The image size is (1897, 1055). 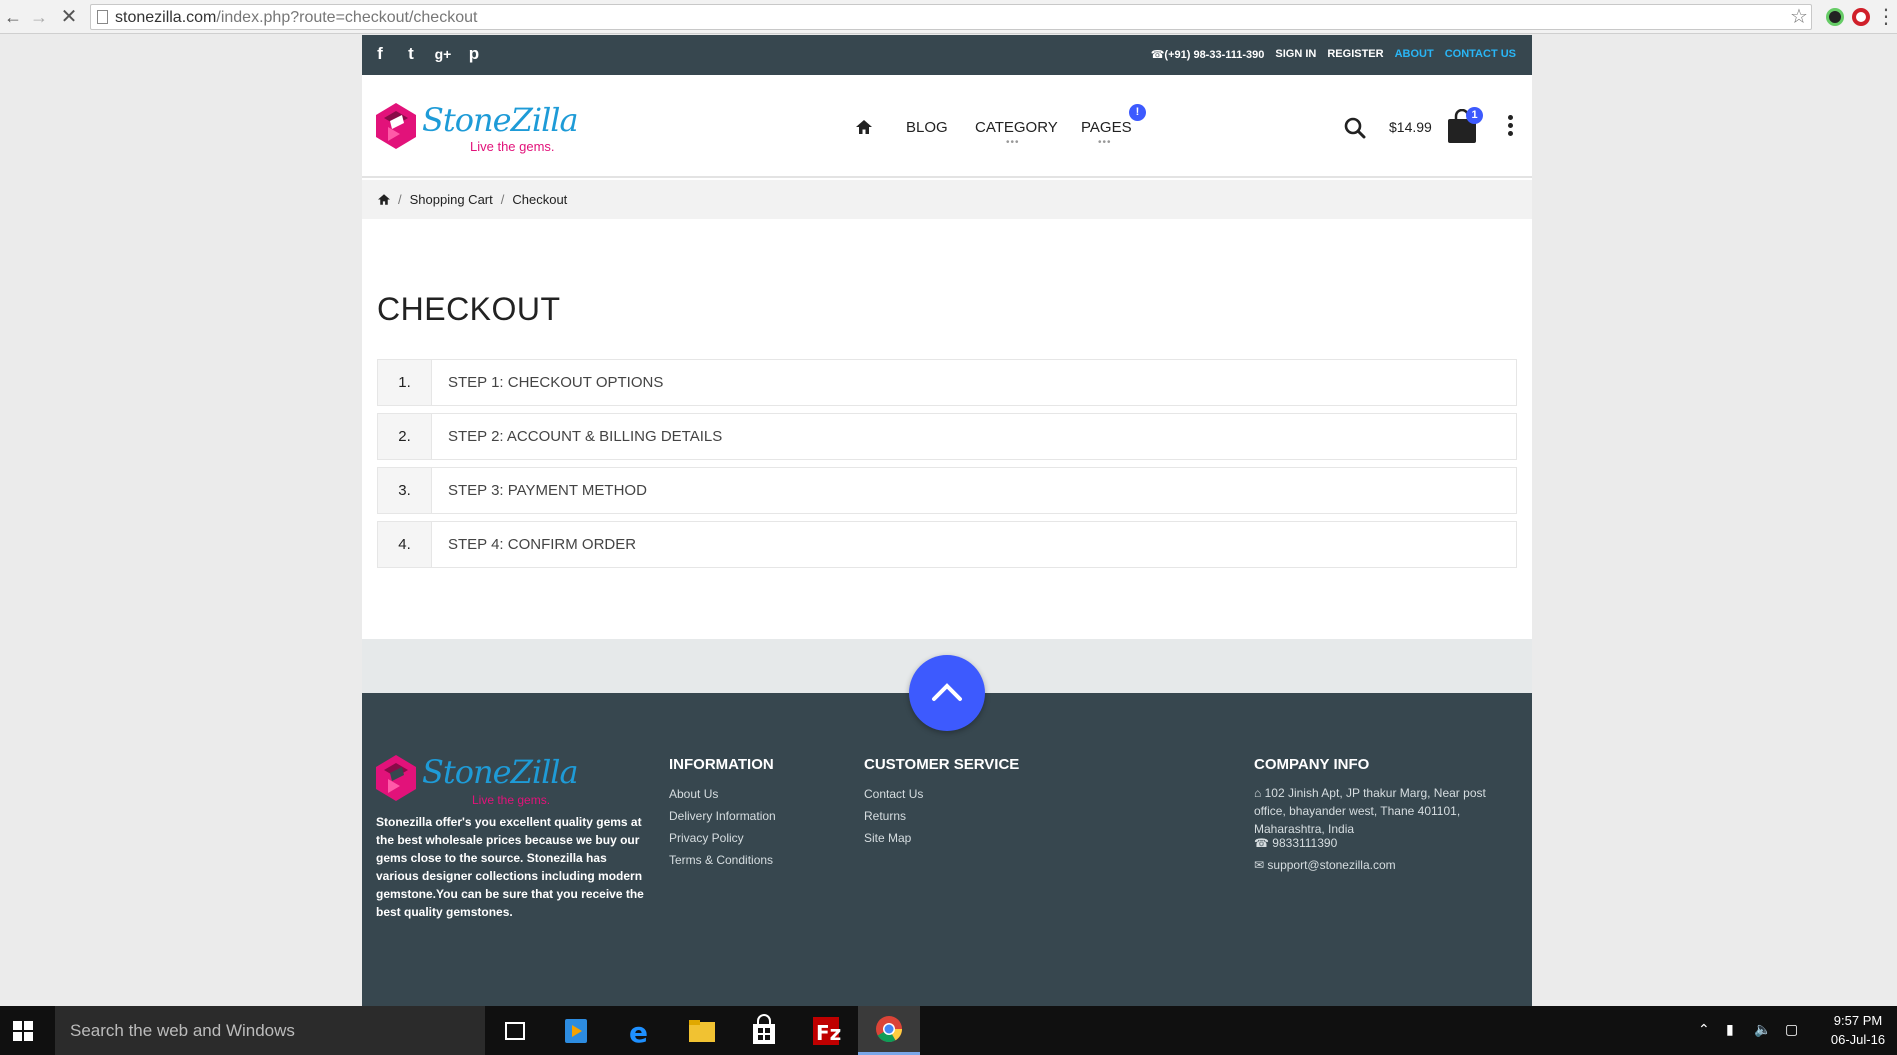 What do you see at coordinates (539, 199) in the screenshot?
I see `breadcrumb-checkout: Checkout` at bounding box center [539, 199].